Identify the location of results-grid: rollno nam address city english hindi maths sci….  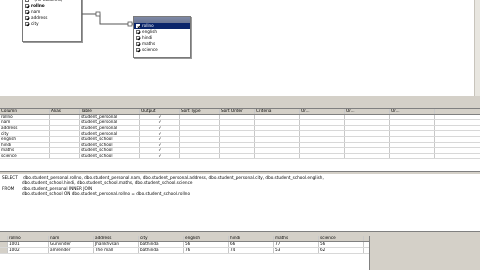
(185, 253).